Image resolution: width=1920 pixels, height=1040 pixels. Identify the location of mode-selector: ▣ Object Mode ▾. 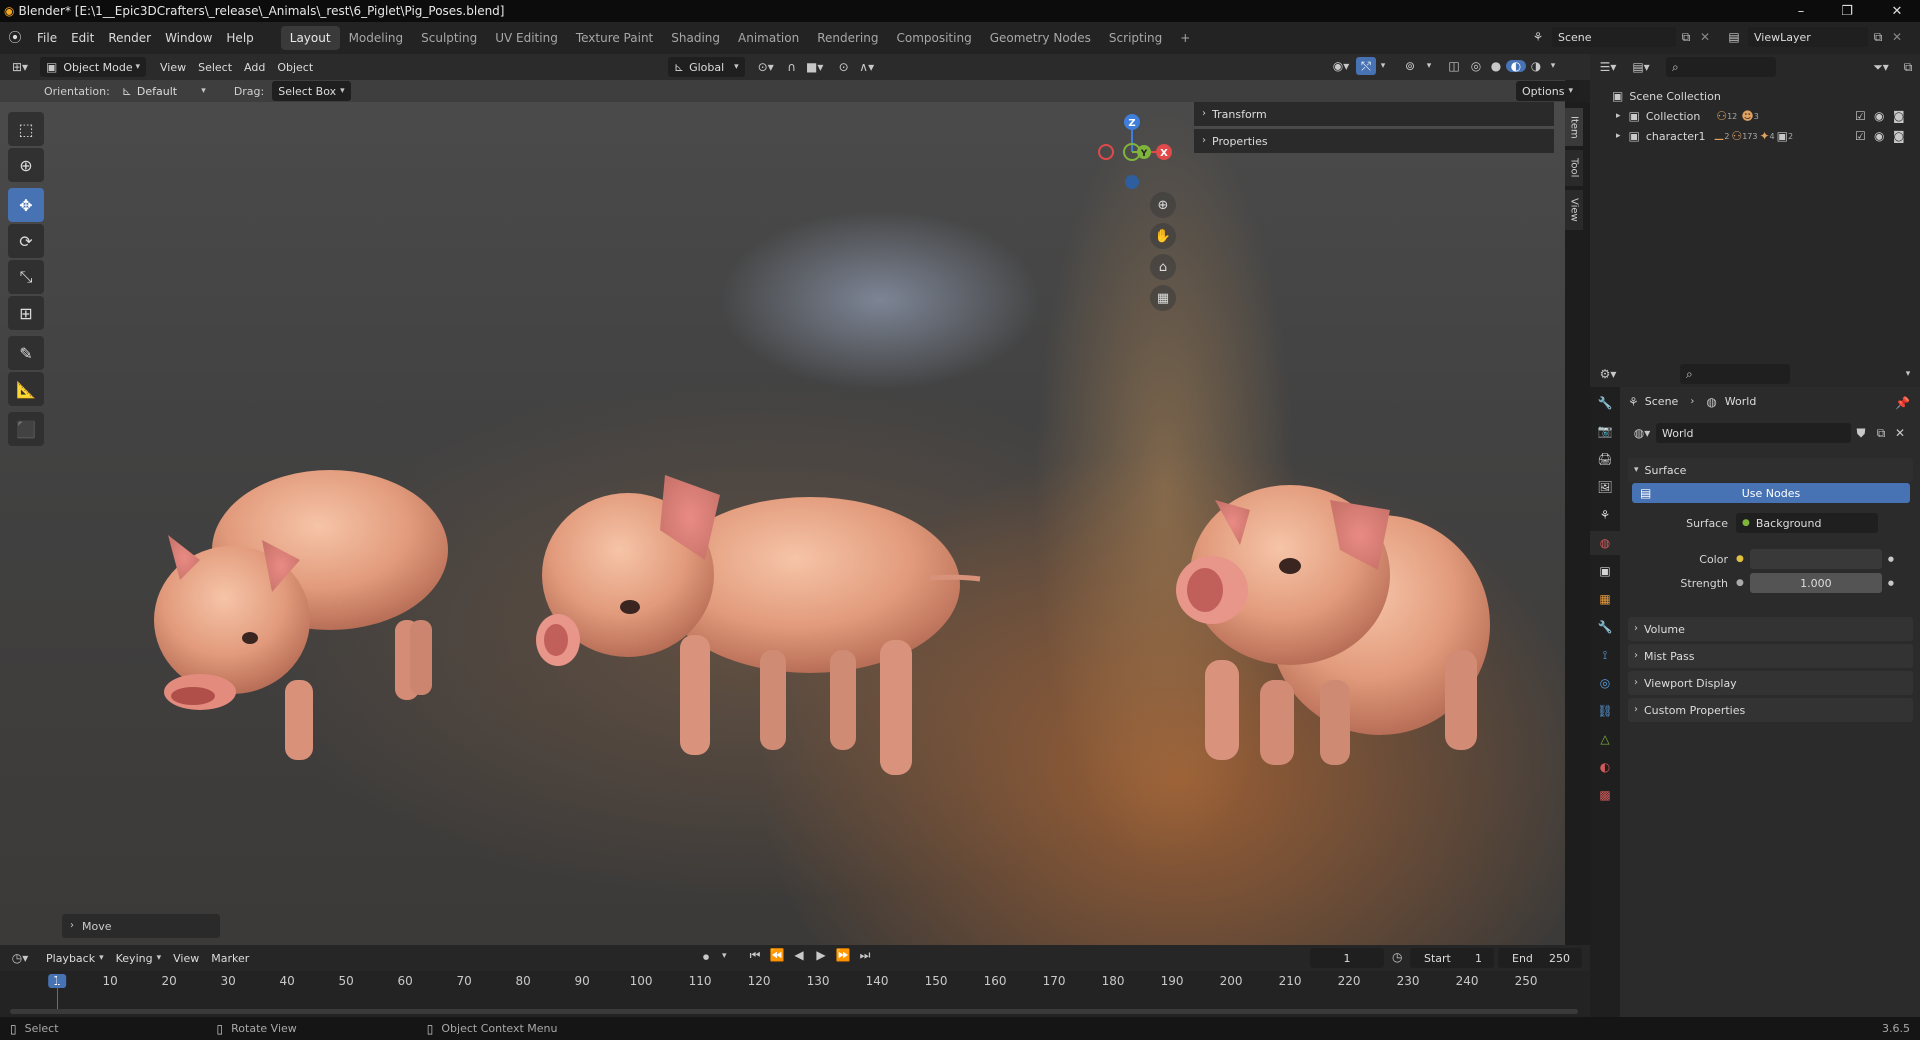
(93, 67).